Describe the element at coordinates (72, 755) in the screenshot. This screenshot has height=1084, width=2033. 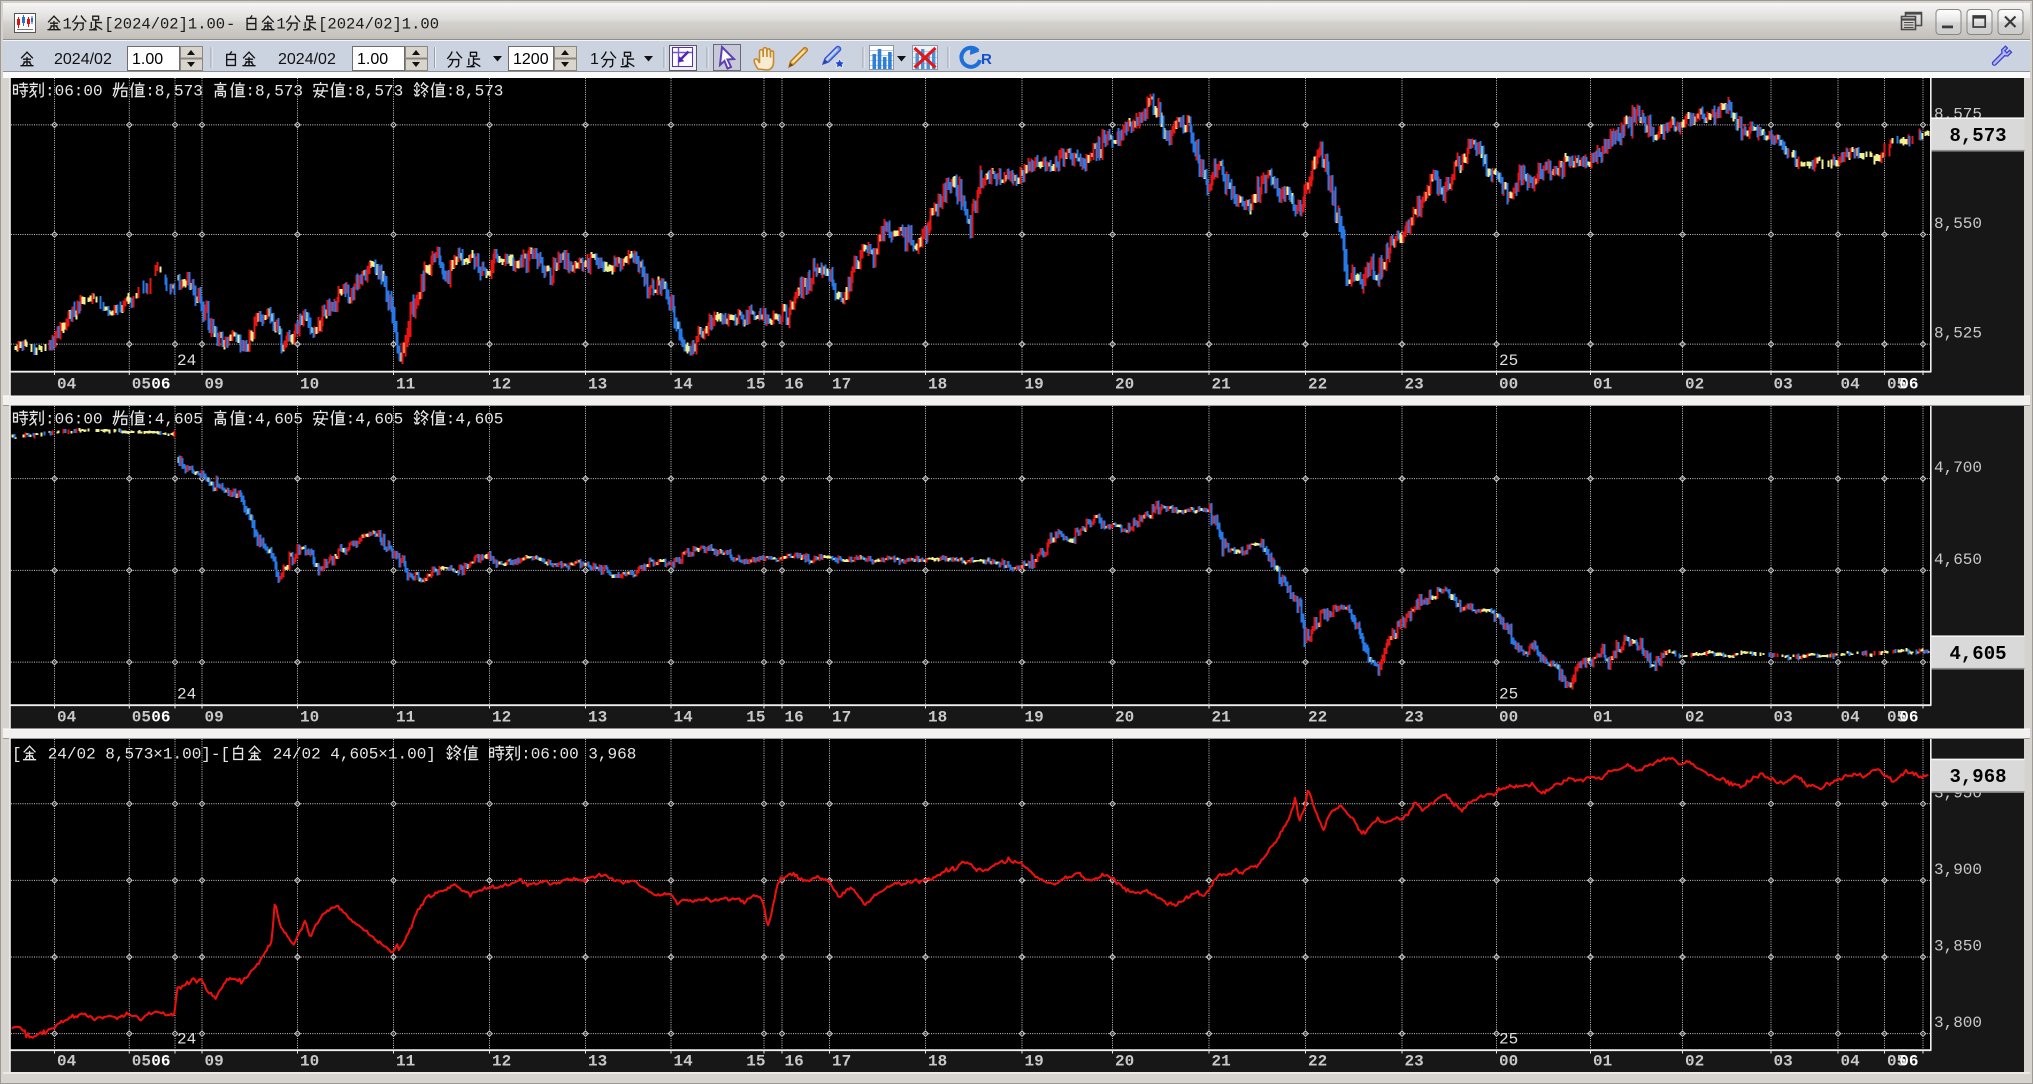
I see `svg-text: 24/02` at that location.